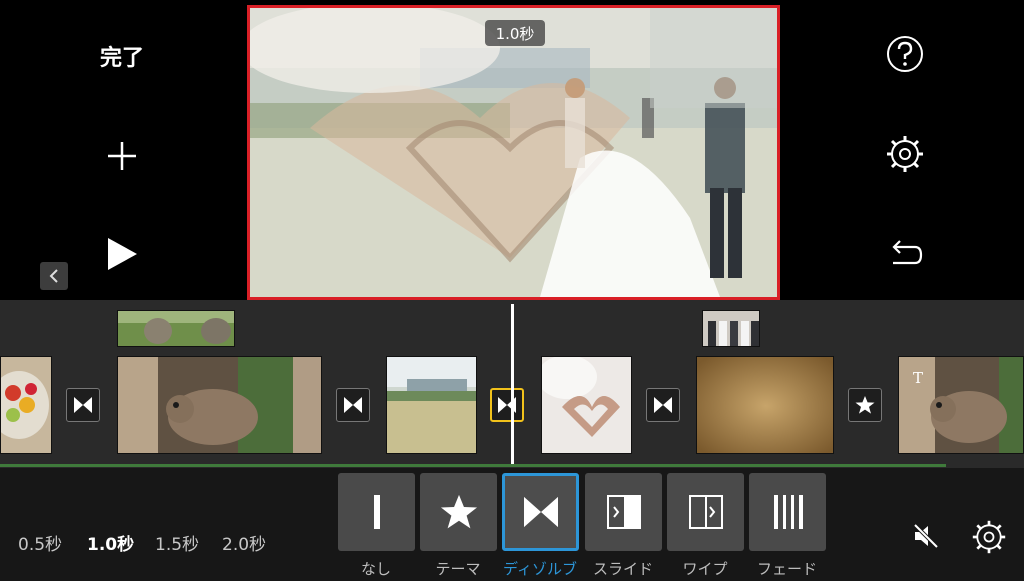  Describe the element at coordinates (177, 542) in the screenshot. I see `duration-option-1-5: 1.5秒` at that location.